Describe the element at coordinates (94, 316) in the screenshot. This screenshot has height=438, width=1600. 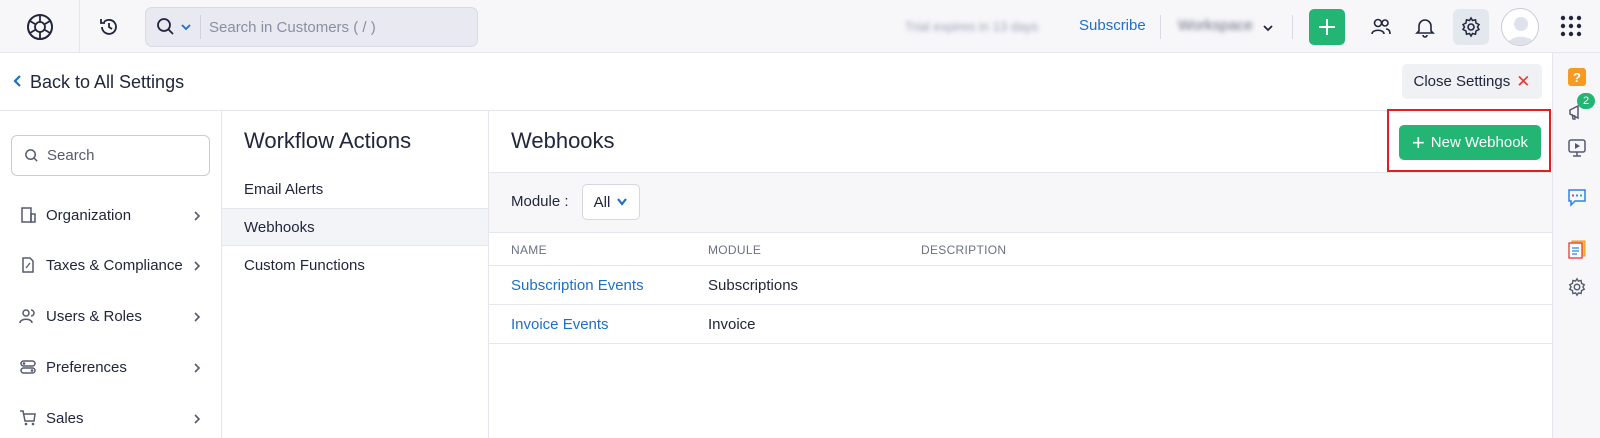
I see `sidebar-item-label: Users & Roles` at that location.